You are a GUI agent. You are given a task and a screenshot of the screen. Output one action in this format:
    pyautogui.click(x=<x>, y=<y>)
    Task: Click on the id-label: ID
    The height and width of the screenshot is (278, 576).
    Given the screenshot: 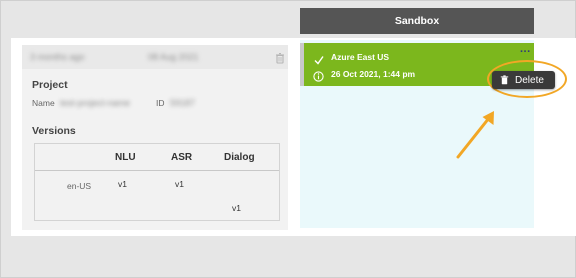 What is the action you would take?
    pyautogui.click(x=160, y=103)
    